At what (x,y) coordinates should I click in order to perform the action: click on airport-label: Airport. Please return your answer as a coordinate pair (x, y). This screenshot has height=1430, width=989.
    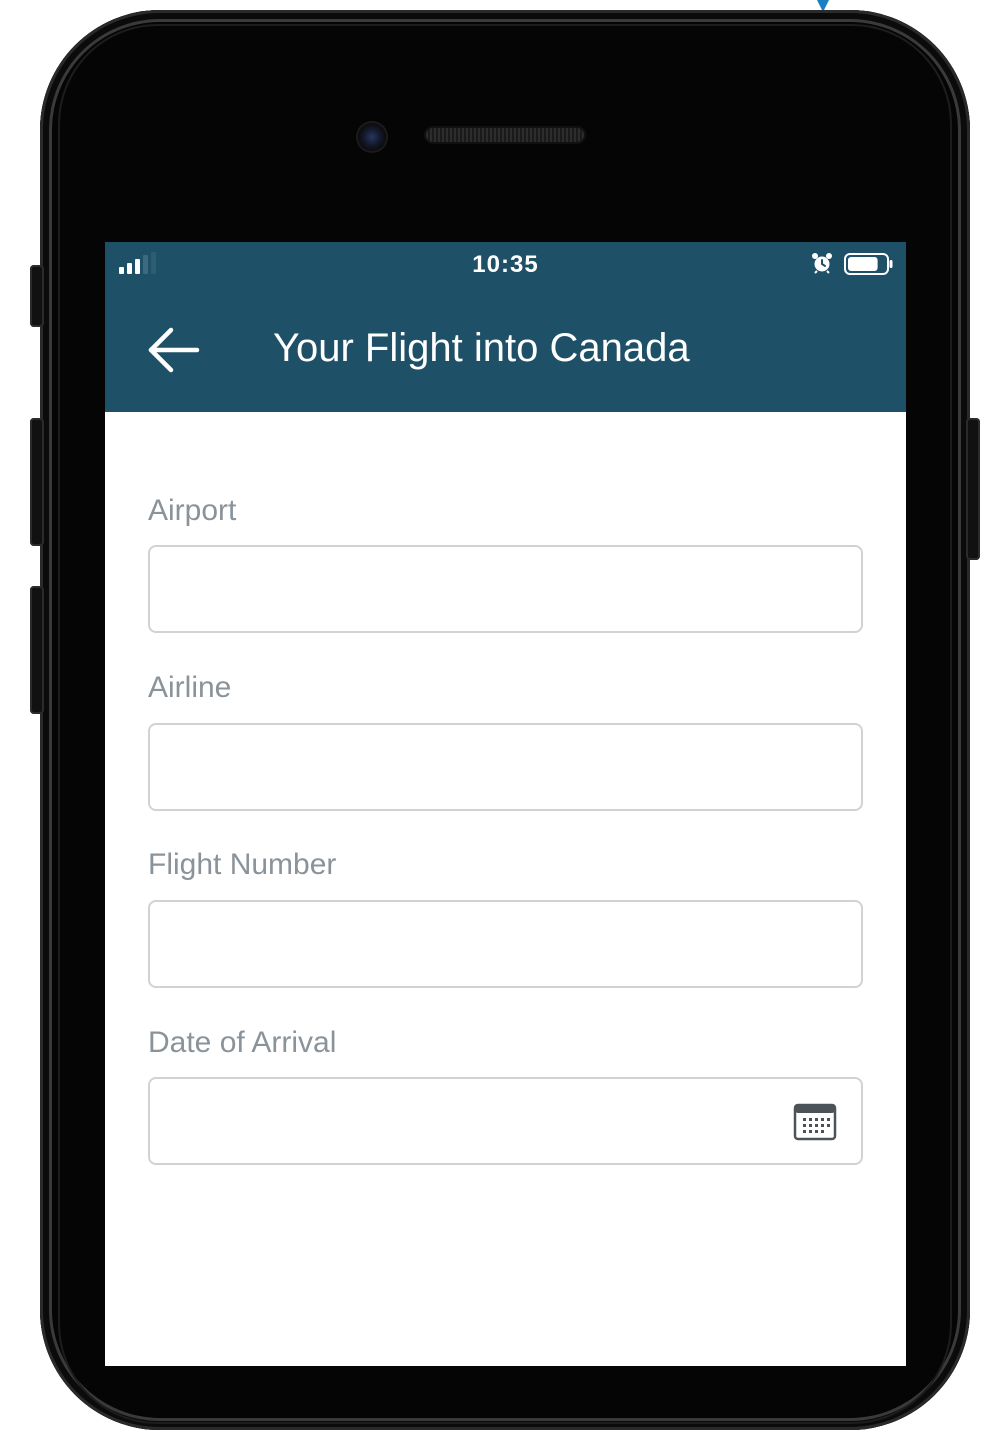
    Looking at the image, I should click on (192, 510).